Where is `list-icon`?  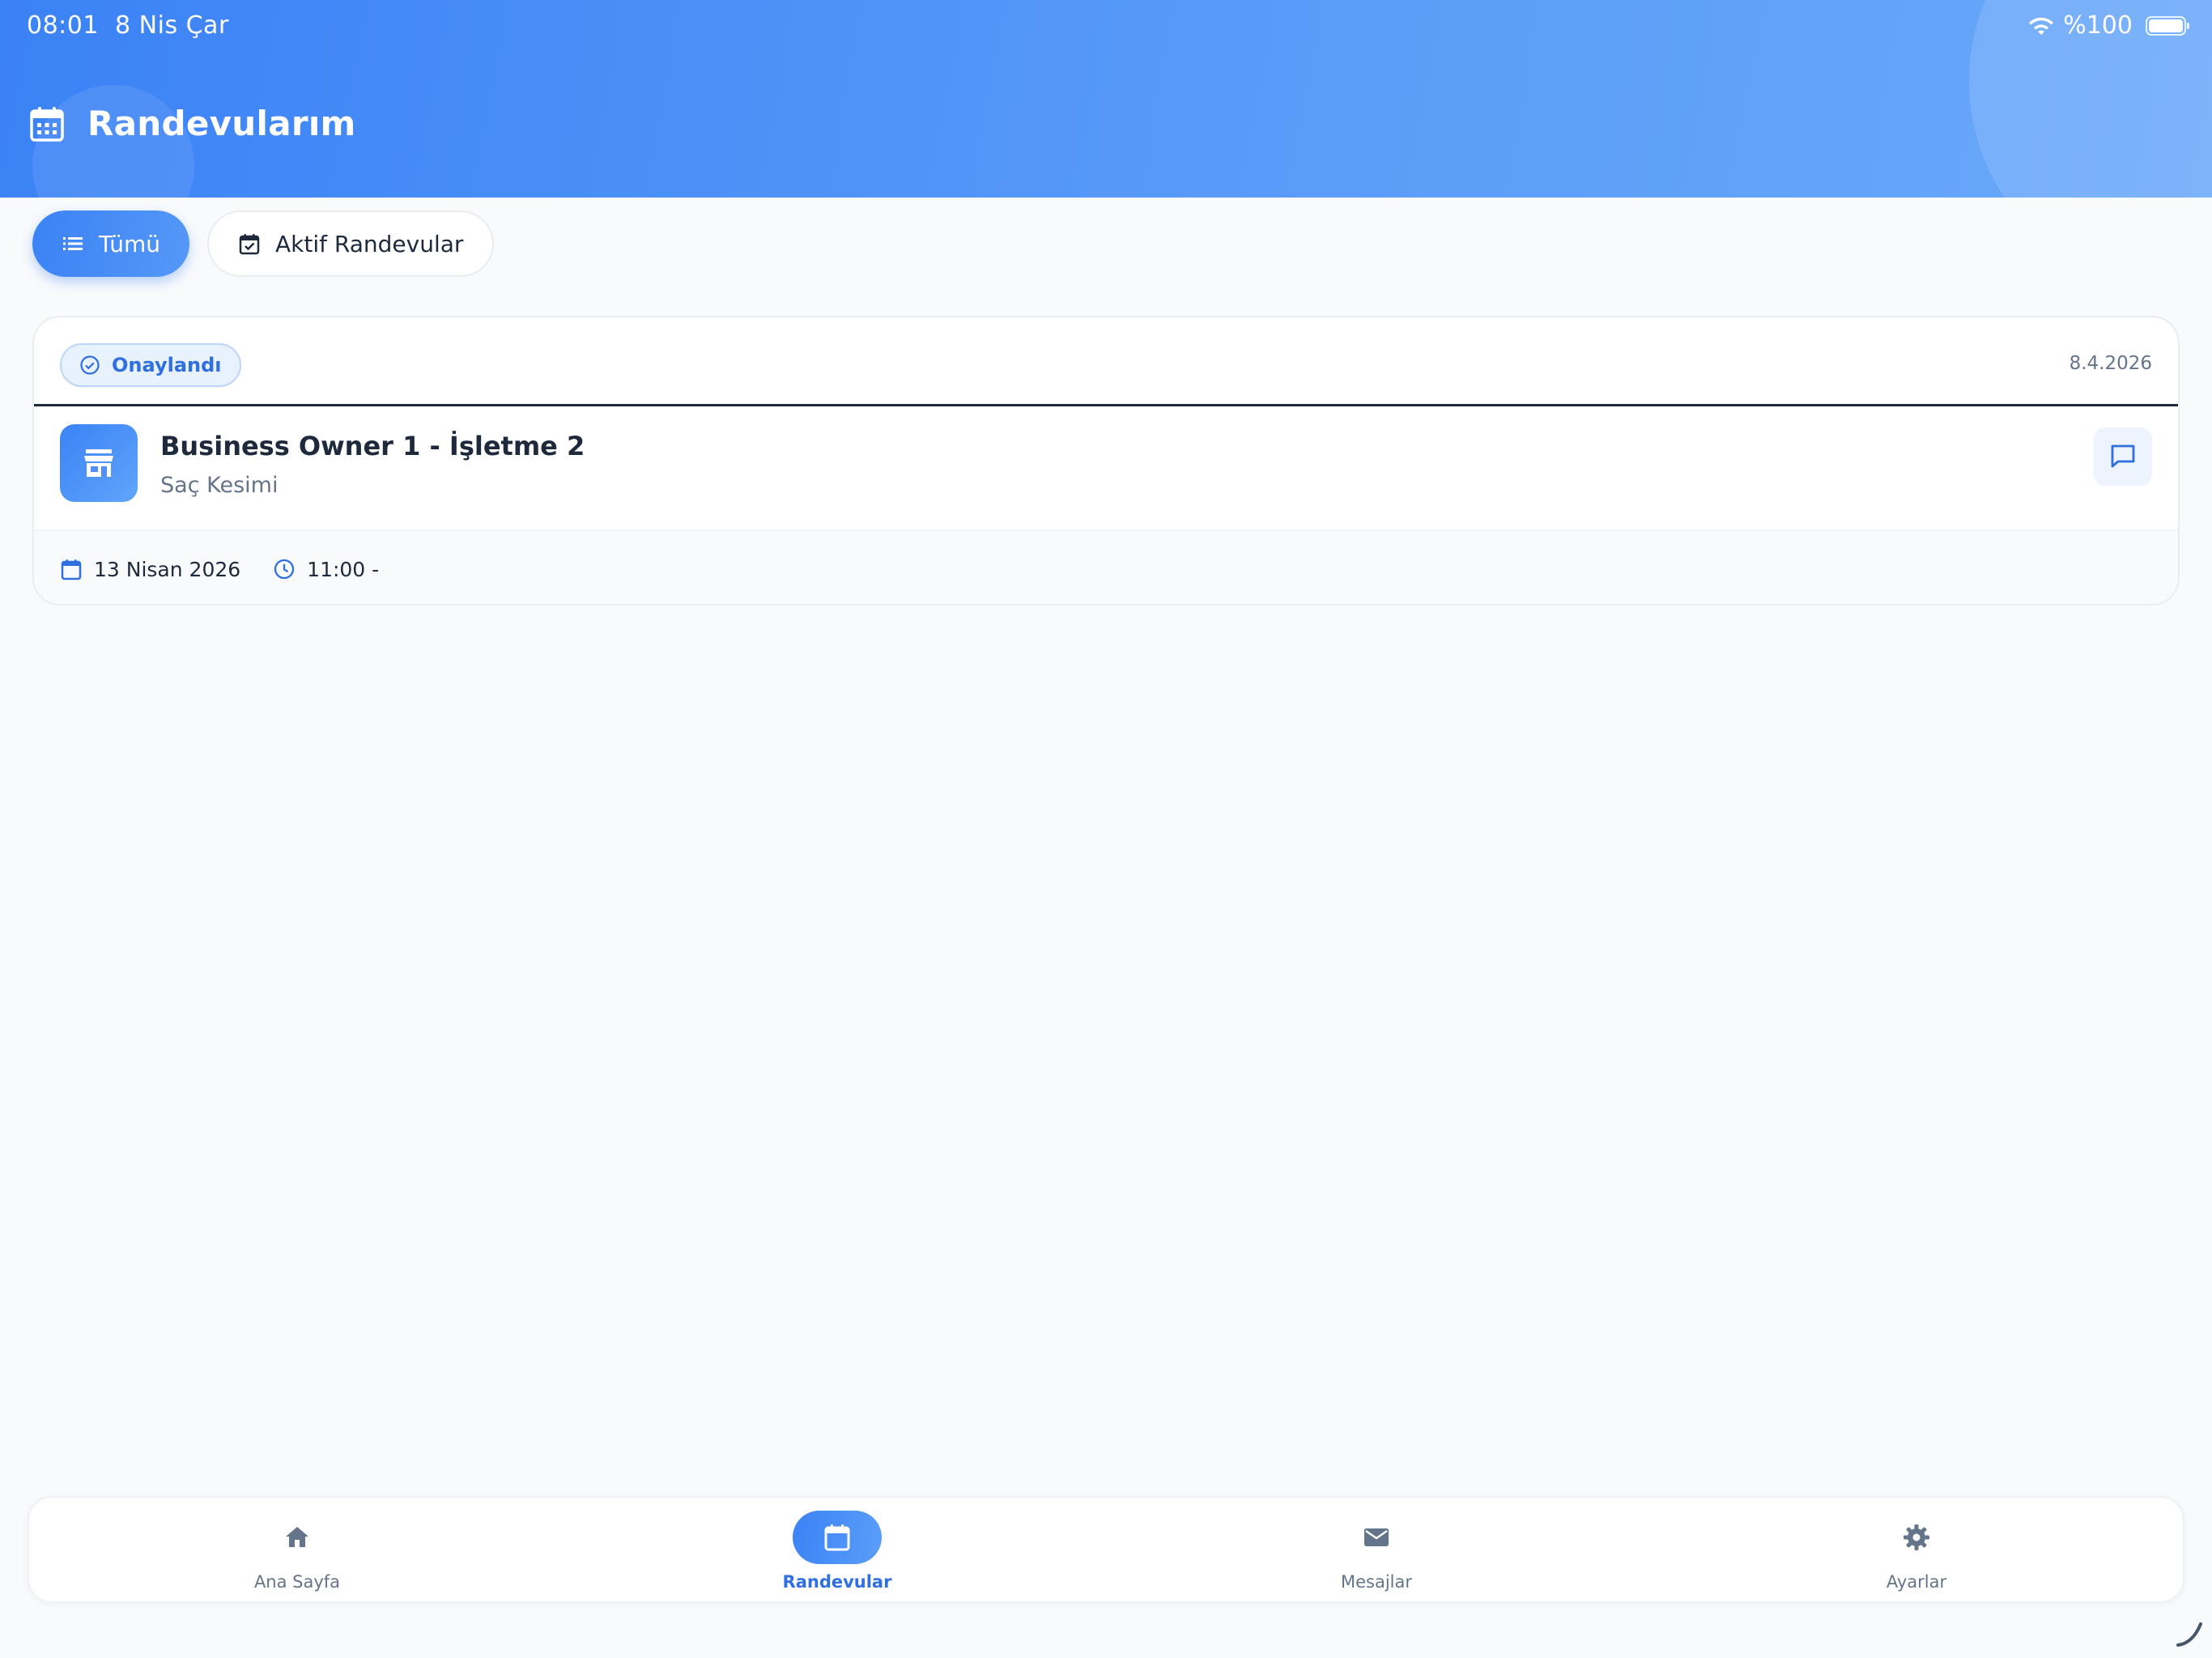 list-icon is located at coordinates (73, 243).